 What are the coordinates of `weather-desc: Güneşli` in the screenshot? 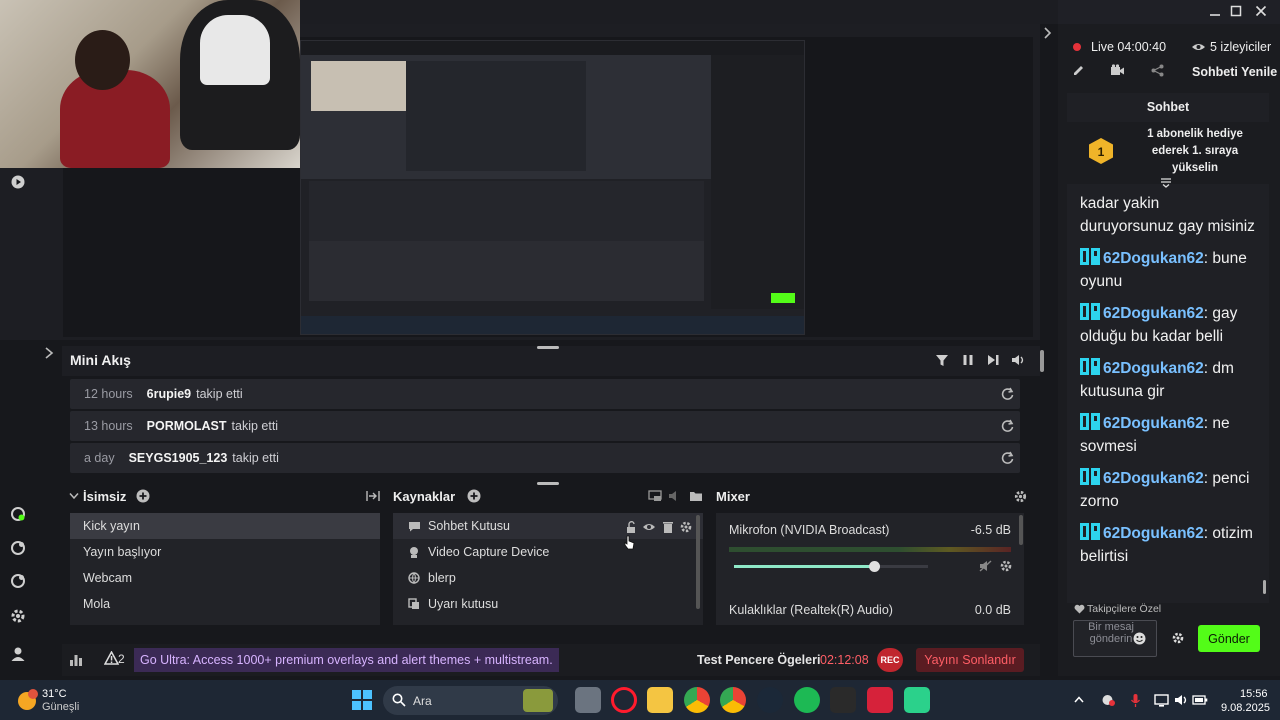 It's located at (61, 707).